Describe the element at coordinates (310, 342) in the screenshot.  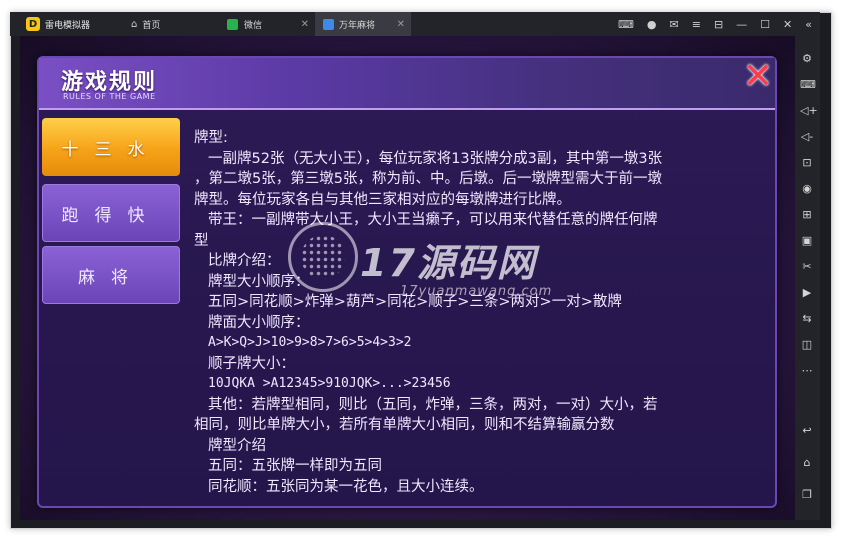
I see `rules-line: A>K>Q>J>10>9>8>7>6>5>4>3>2` at that location.